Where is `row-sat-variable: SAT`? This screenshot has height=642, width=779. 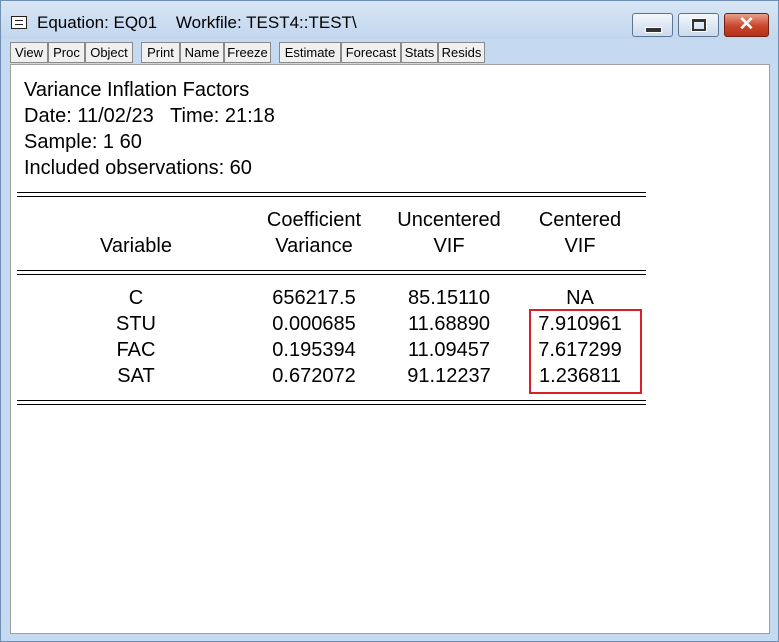
row-sat-variable: SAT is located at coordinates (136, 376).